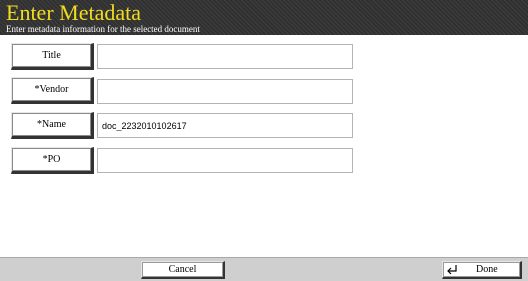  What do you see at coordinates (225, 56) in the screenshot?
I see `title-field` at bounding box center [225, 56].